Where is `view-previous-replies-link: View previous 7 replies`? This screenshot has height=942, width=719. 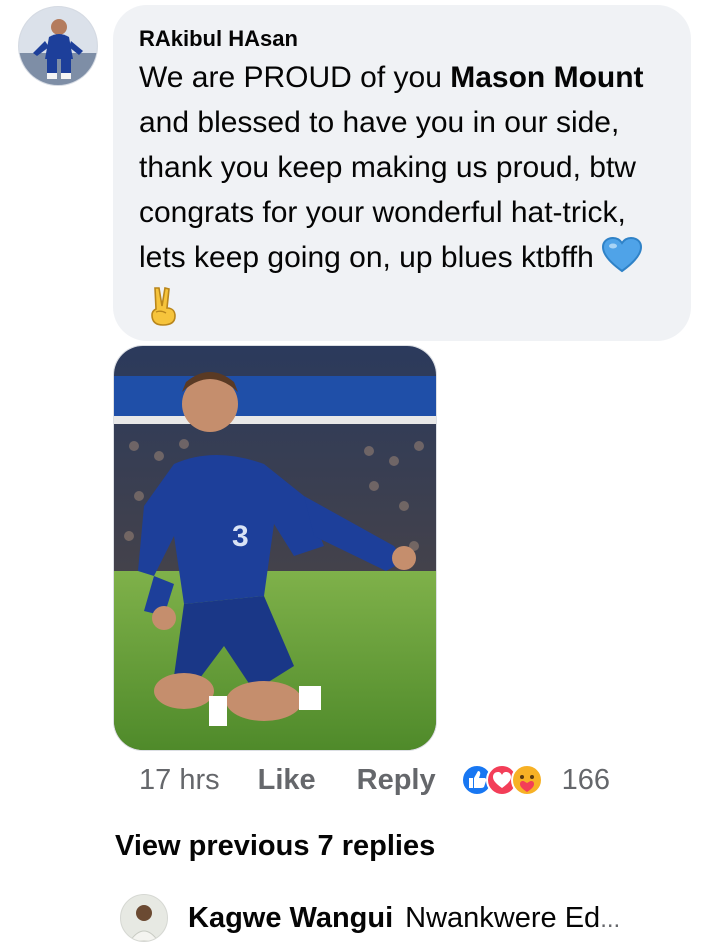 view-previous-replies-link: View previous 7 replies is located at coordinates (275, 846).